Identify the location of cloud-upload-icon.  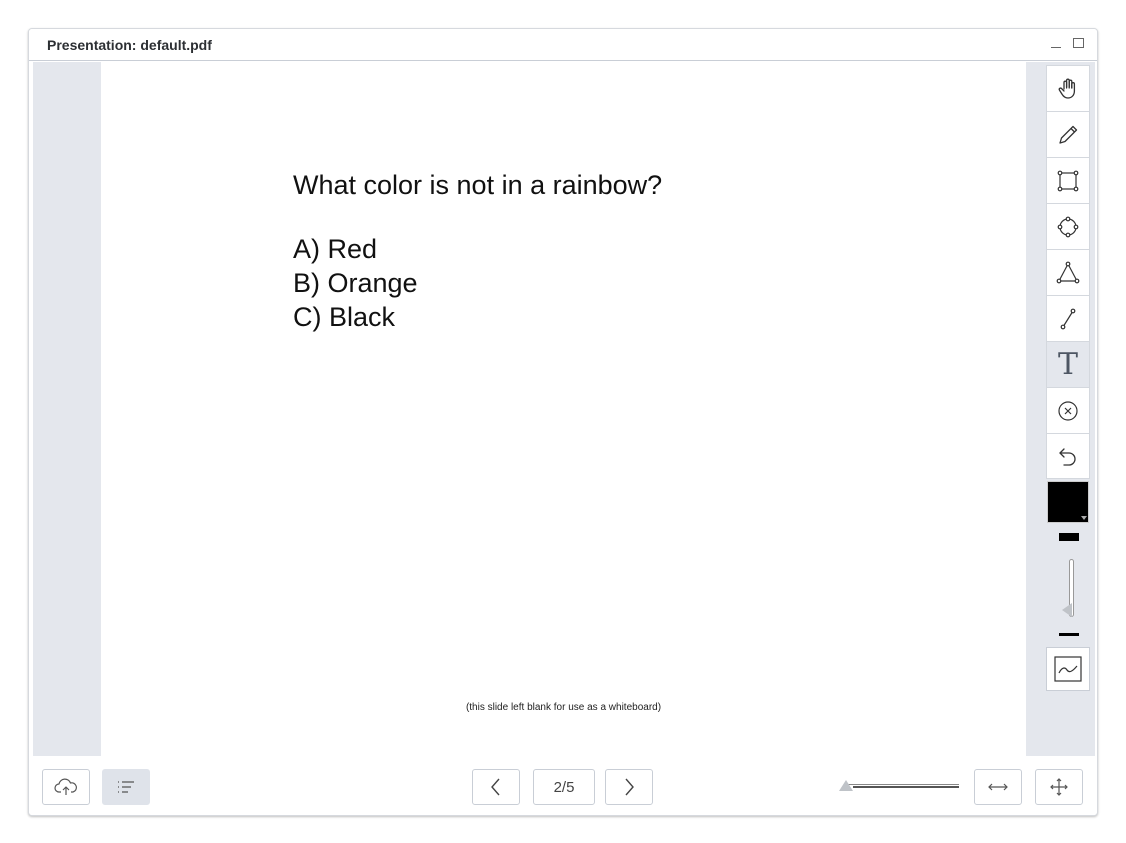
(65, 786).